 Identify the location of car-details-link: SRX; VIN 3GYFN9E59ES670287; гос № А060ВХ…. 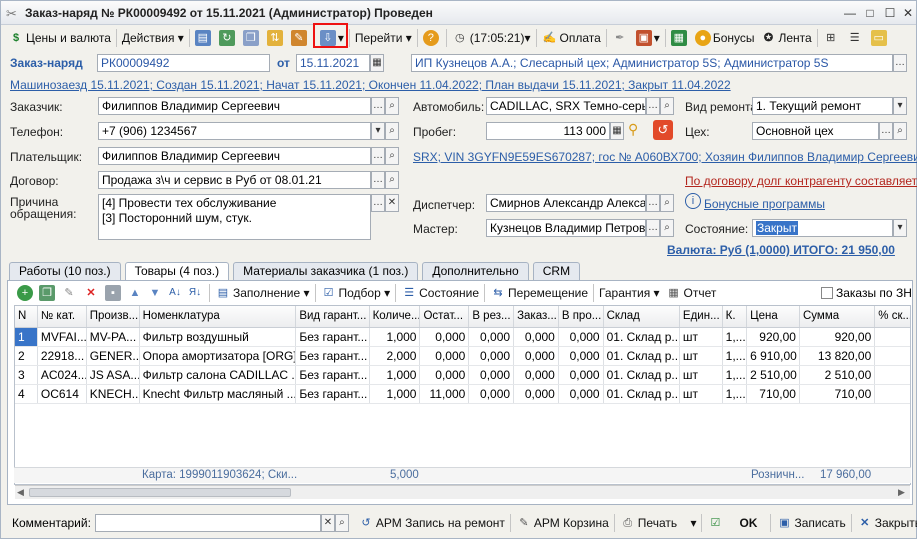
(665, 157).